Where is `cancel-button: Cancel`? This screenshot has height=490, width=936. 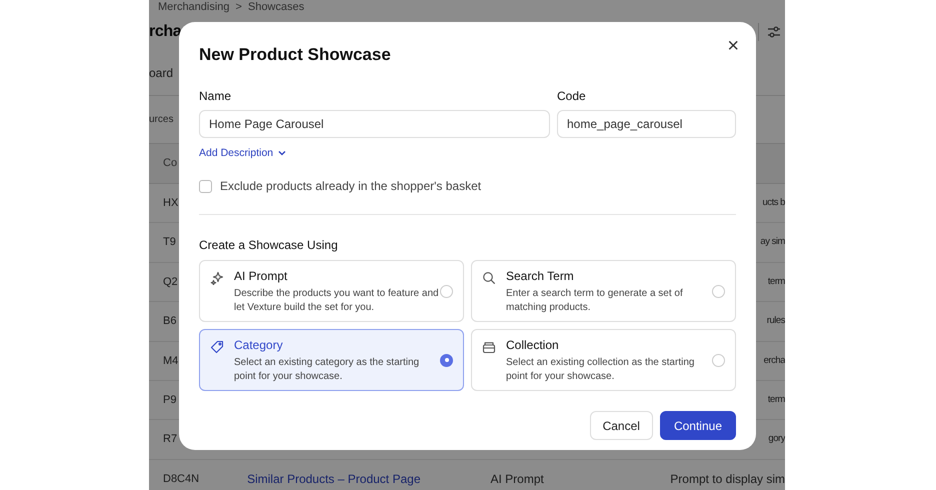 cancel-button: Cancel is located at coordinates (621, 425).